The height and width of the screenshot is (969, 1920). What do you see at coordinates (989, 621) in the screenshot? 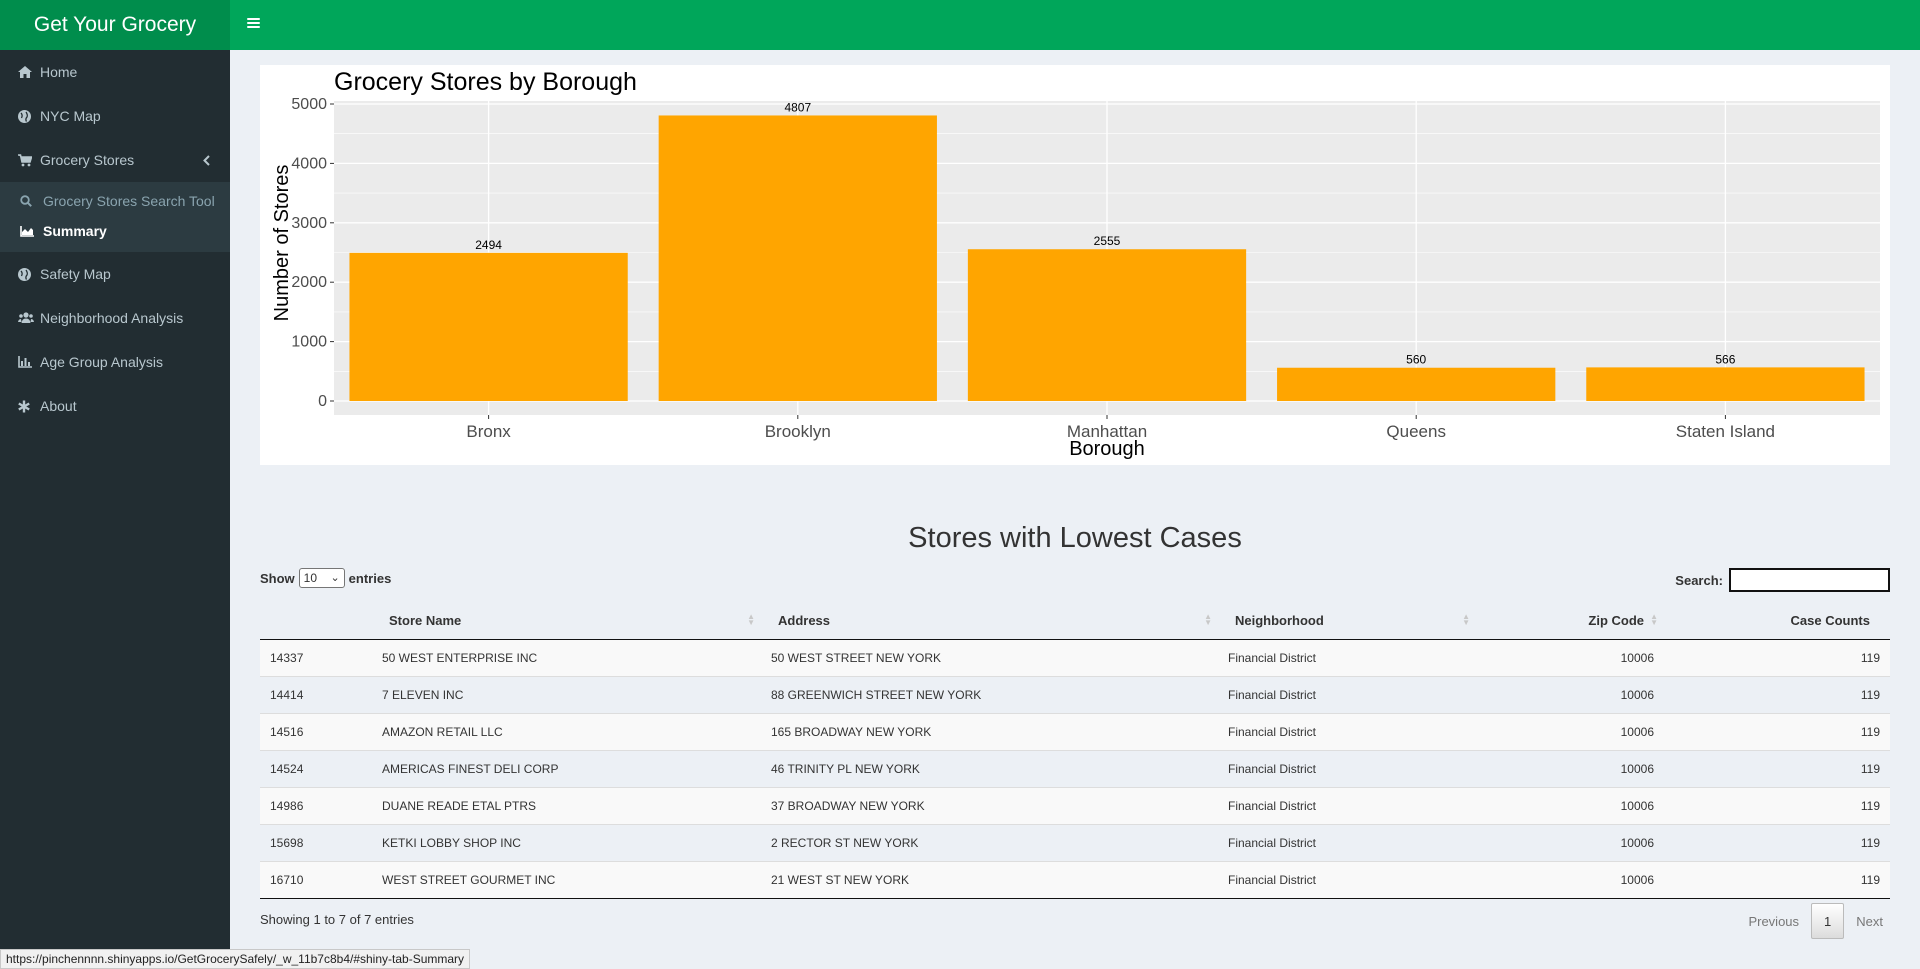
I see `column-header-address: Address ▲ ▼` at bounding box center [989, 621].